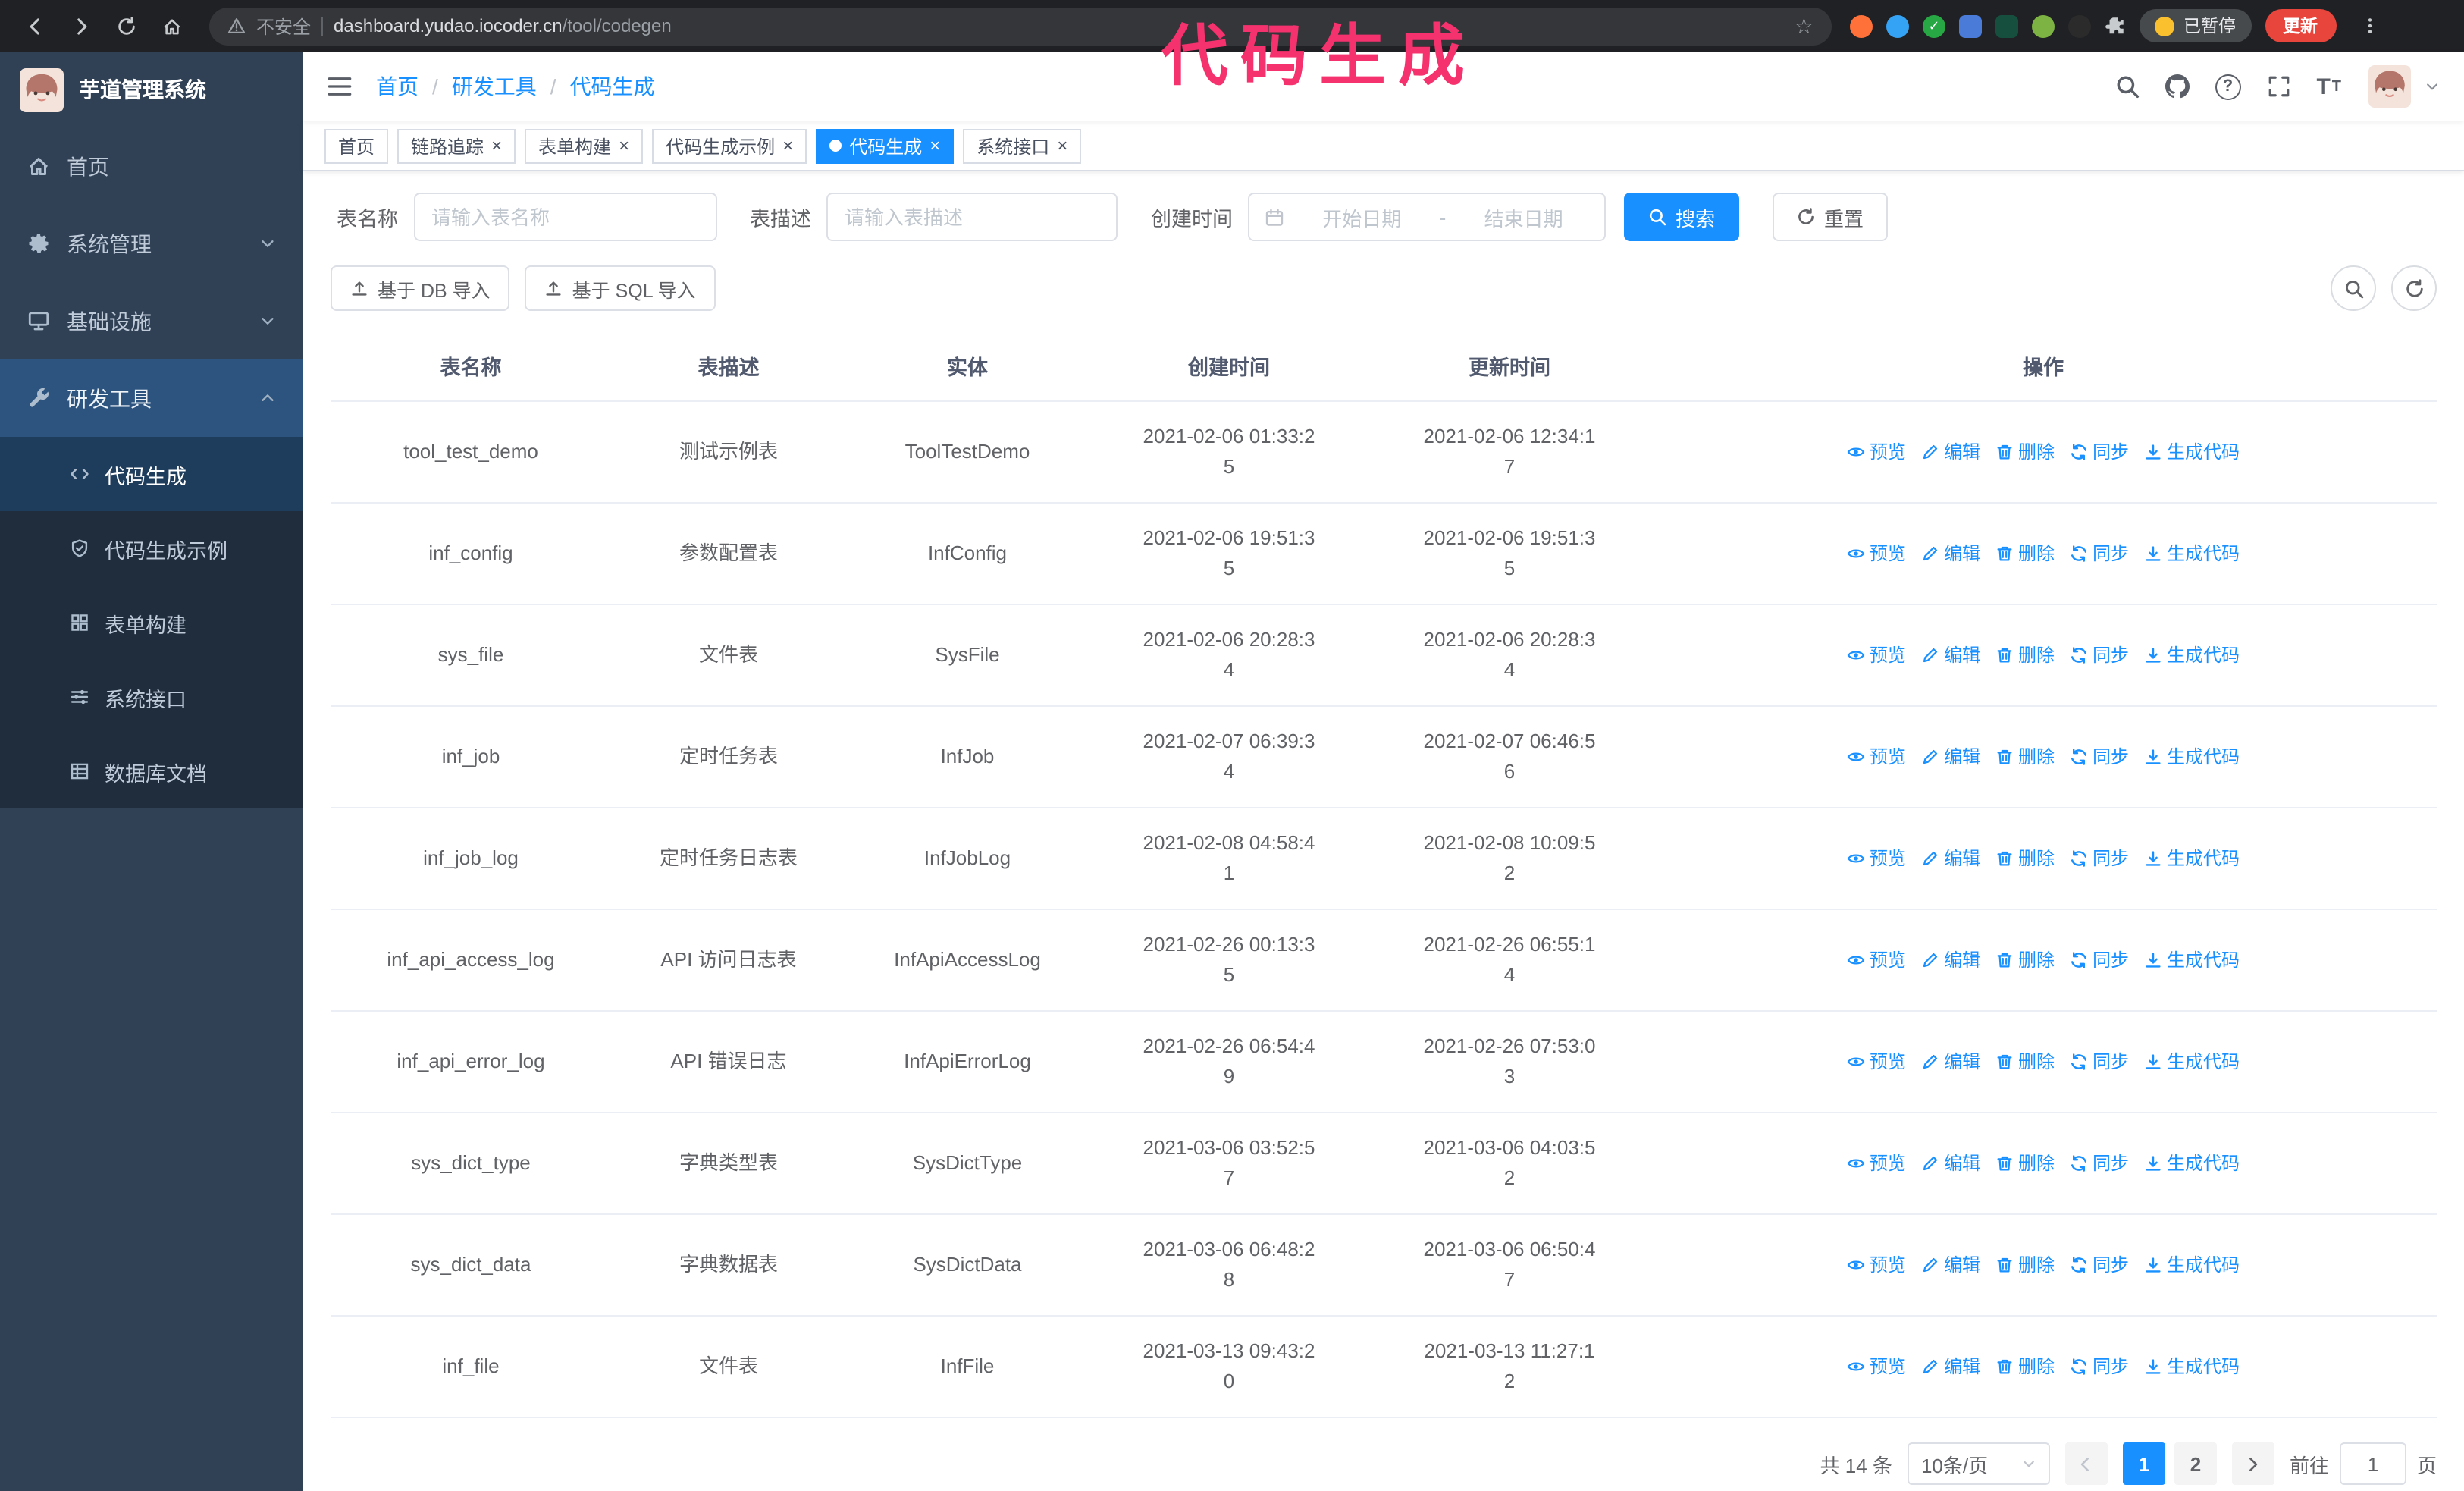 This screenshot has height=1491, width=2464. What do you see at coordinates (621, 288) in the screenshot?
I see `import-sql-button: 基于 SQL 导入` at bounding box center [621, 288].